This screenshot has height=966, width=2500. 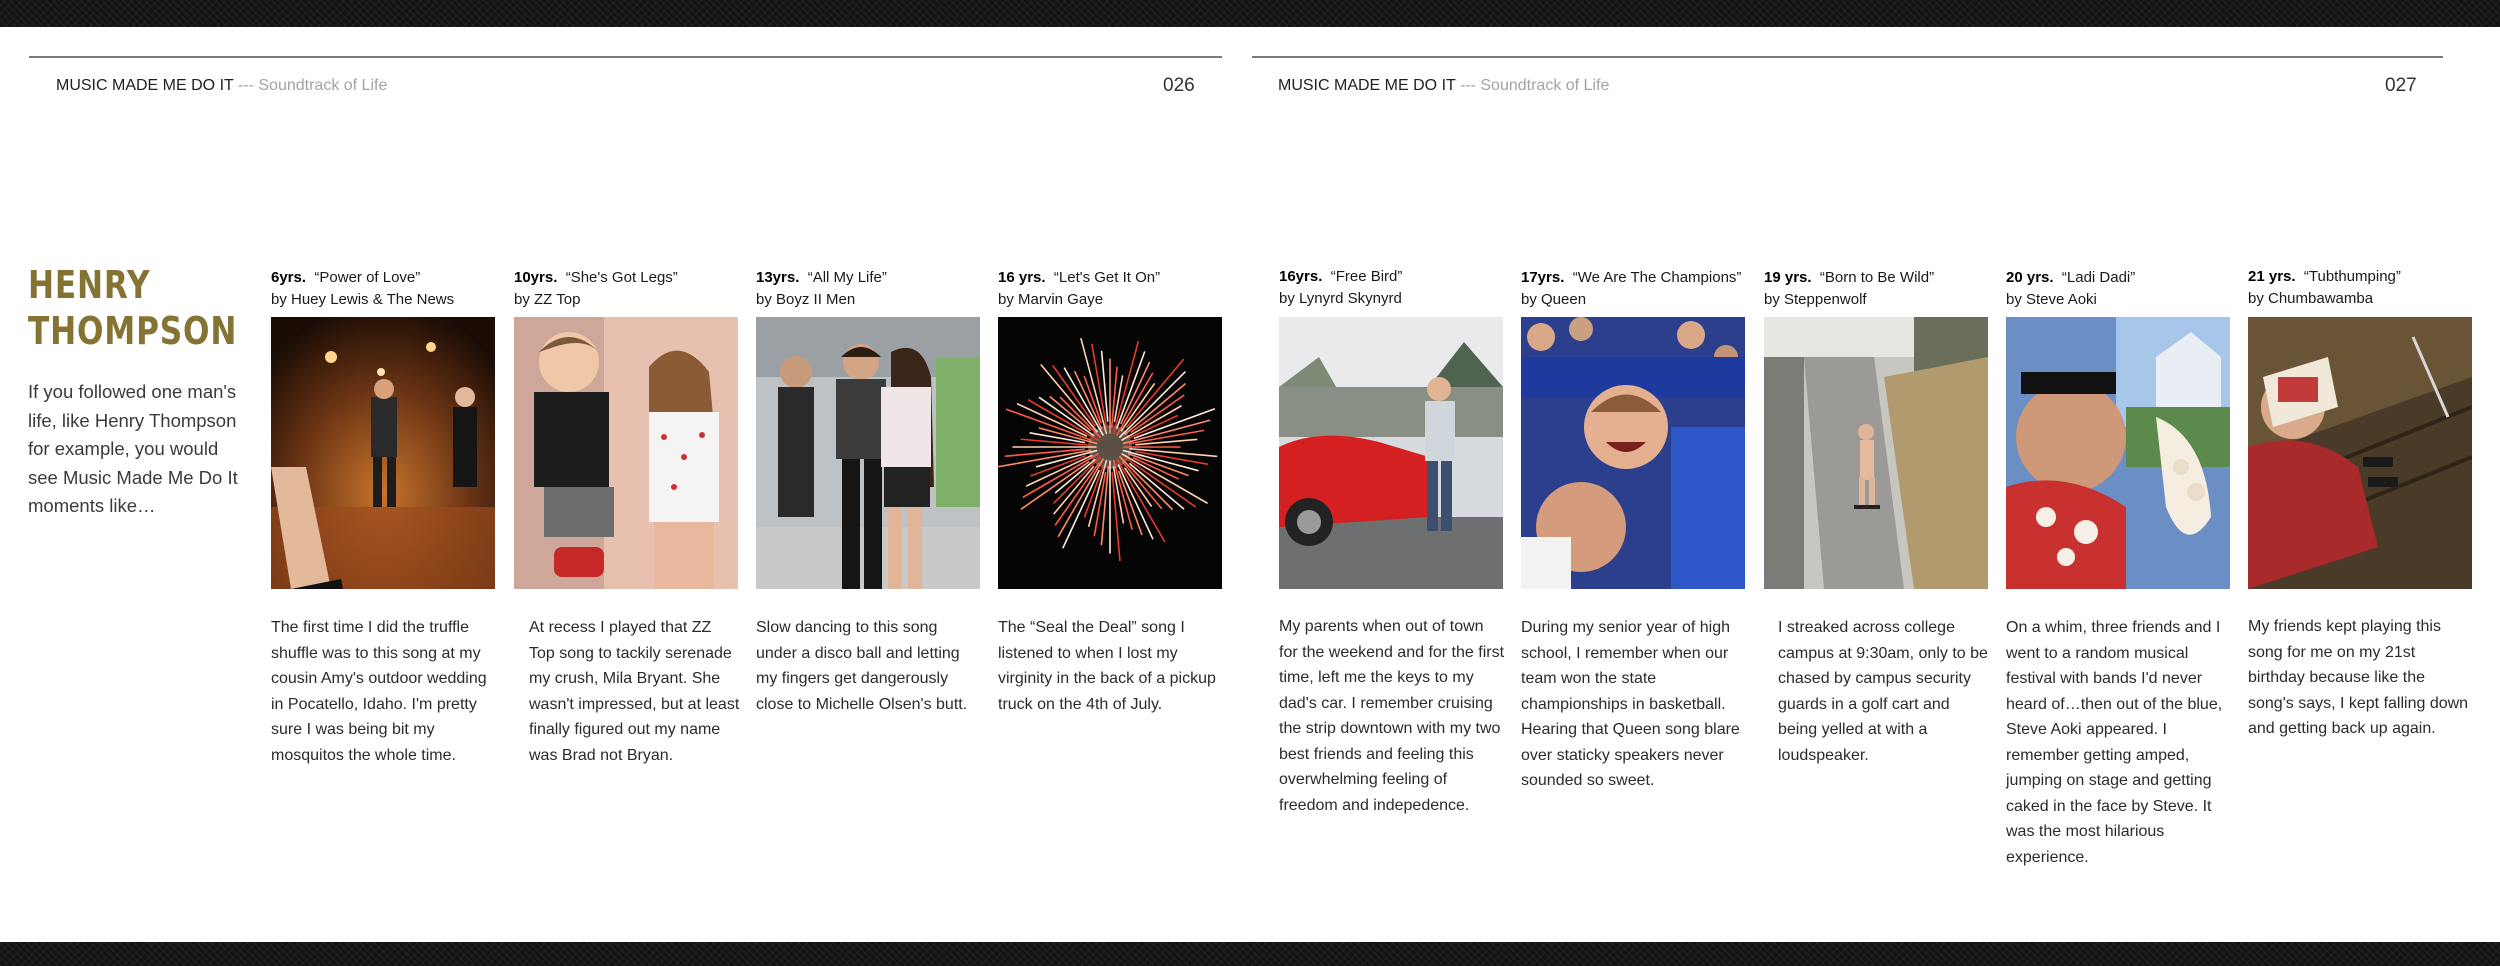 What do you see at coordinates (1051, 299) in the screenshot?
I see `entry-artist: by Marvin Gaye` at bounding box center [1051, 299].